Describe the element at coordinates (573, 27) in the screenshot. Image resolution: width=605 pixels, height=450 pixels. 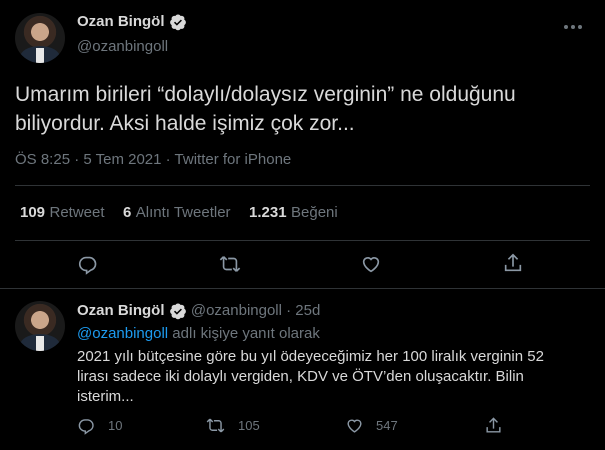
I see `more-icon` at that location.